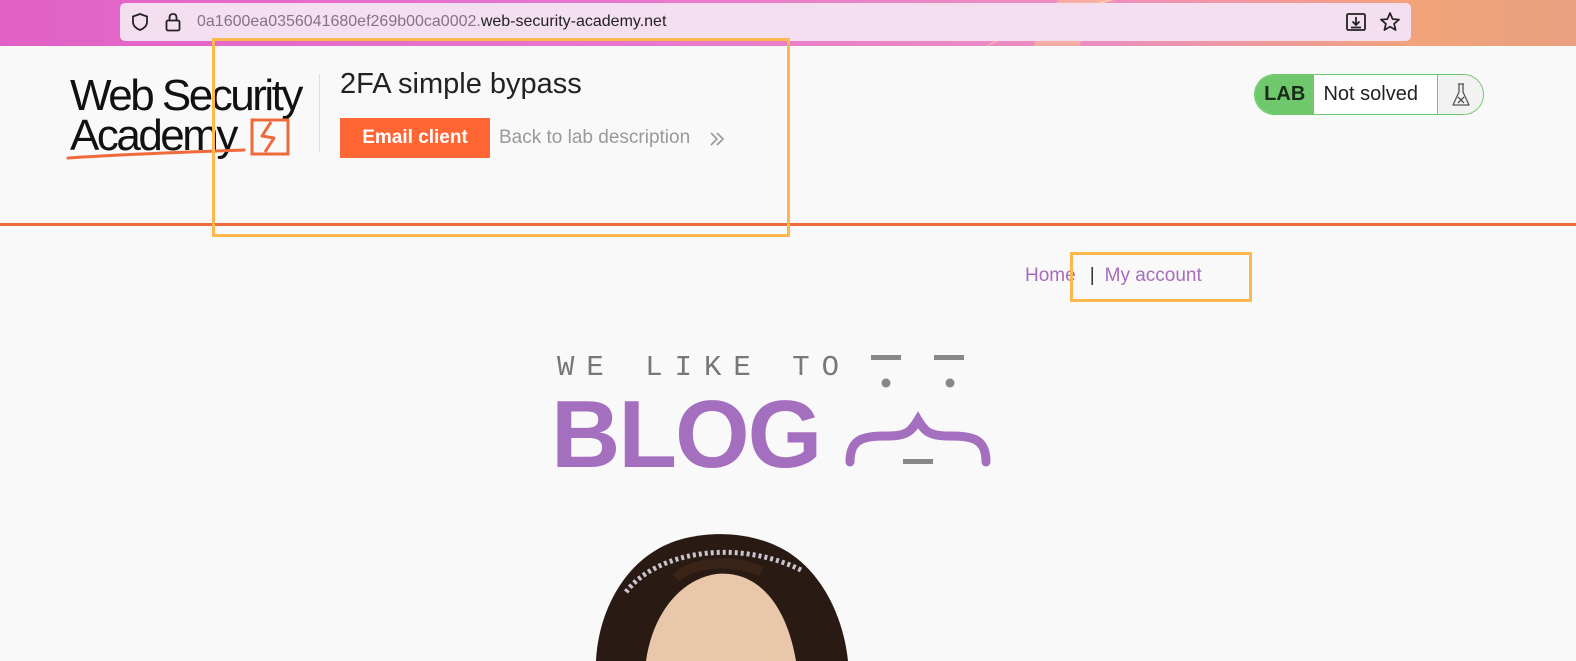 This screenshot has width=1576, height=661. What do you see at coordinates (573, 21) in the screenshot?
I see `url-domain: web-security-academy.net` at bounding box center [573, 21].